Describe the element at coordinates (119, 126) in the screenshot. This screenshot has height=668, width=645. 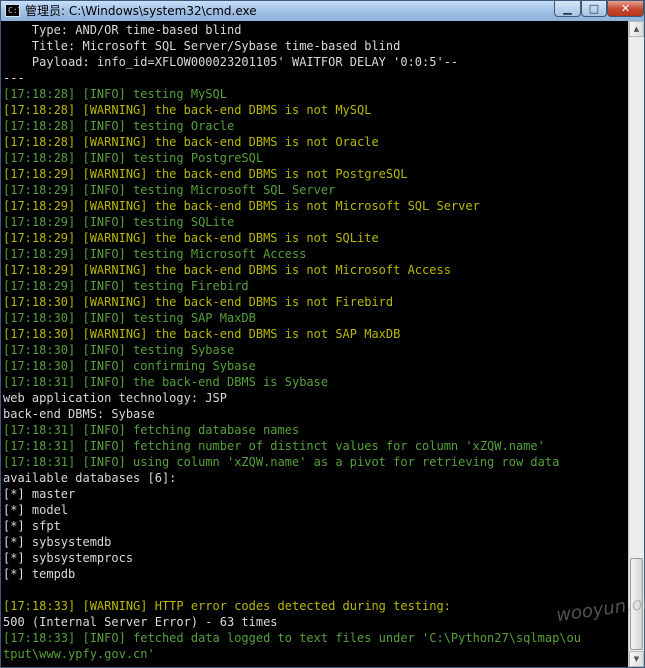
I see `console-line: [17:18:28] [INFO] testing Oracle` at that location.